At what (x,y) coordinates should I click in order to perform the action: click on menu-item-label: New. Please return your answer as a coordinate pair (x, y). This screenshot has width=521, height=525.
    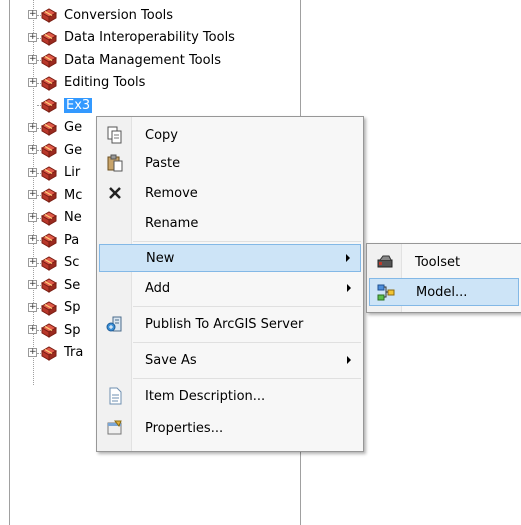
    Looking at the image, I should click on (160, 258).